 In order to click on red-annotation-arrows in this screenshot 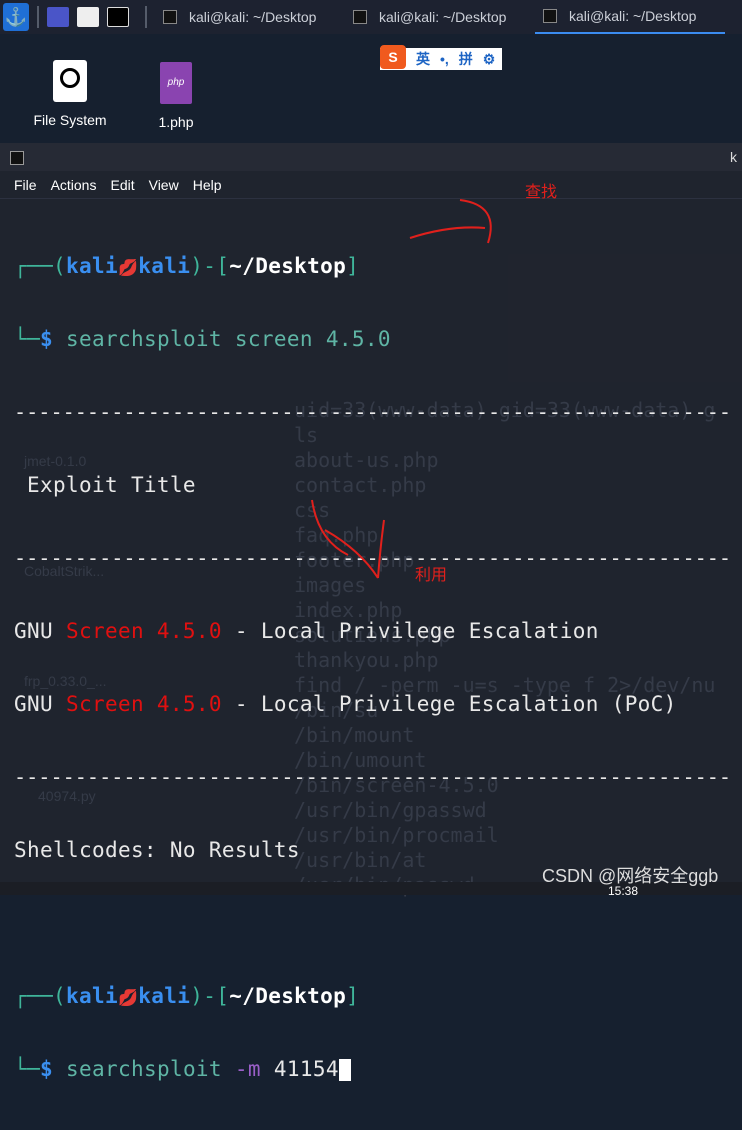, I will do `click(401, 389)`.